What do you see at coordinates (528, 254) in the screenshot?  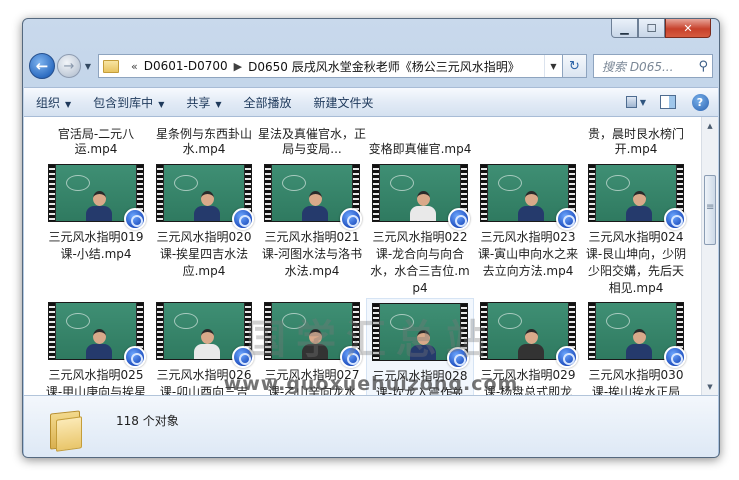 I see `file-name: 三元风水指明023课-寅山申向水之来去立向方法.mp4` at bounding box center [528, 254].